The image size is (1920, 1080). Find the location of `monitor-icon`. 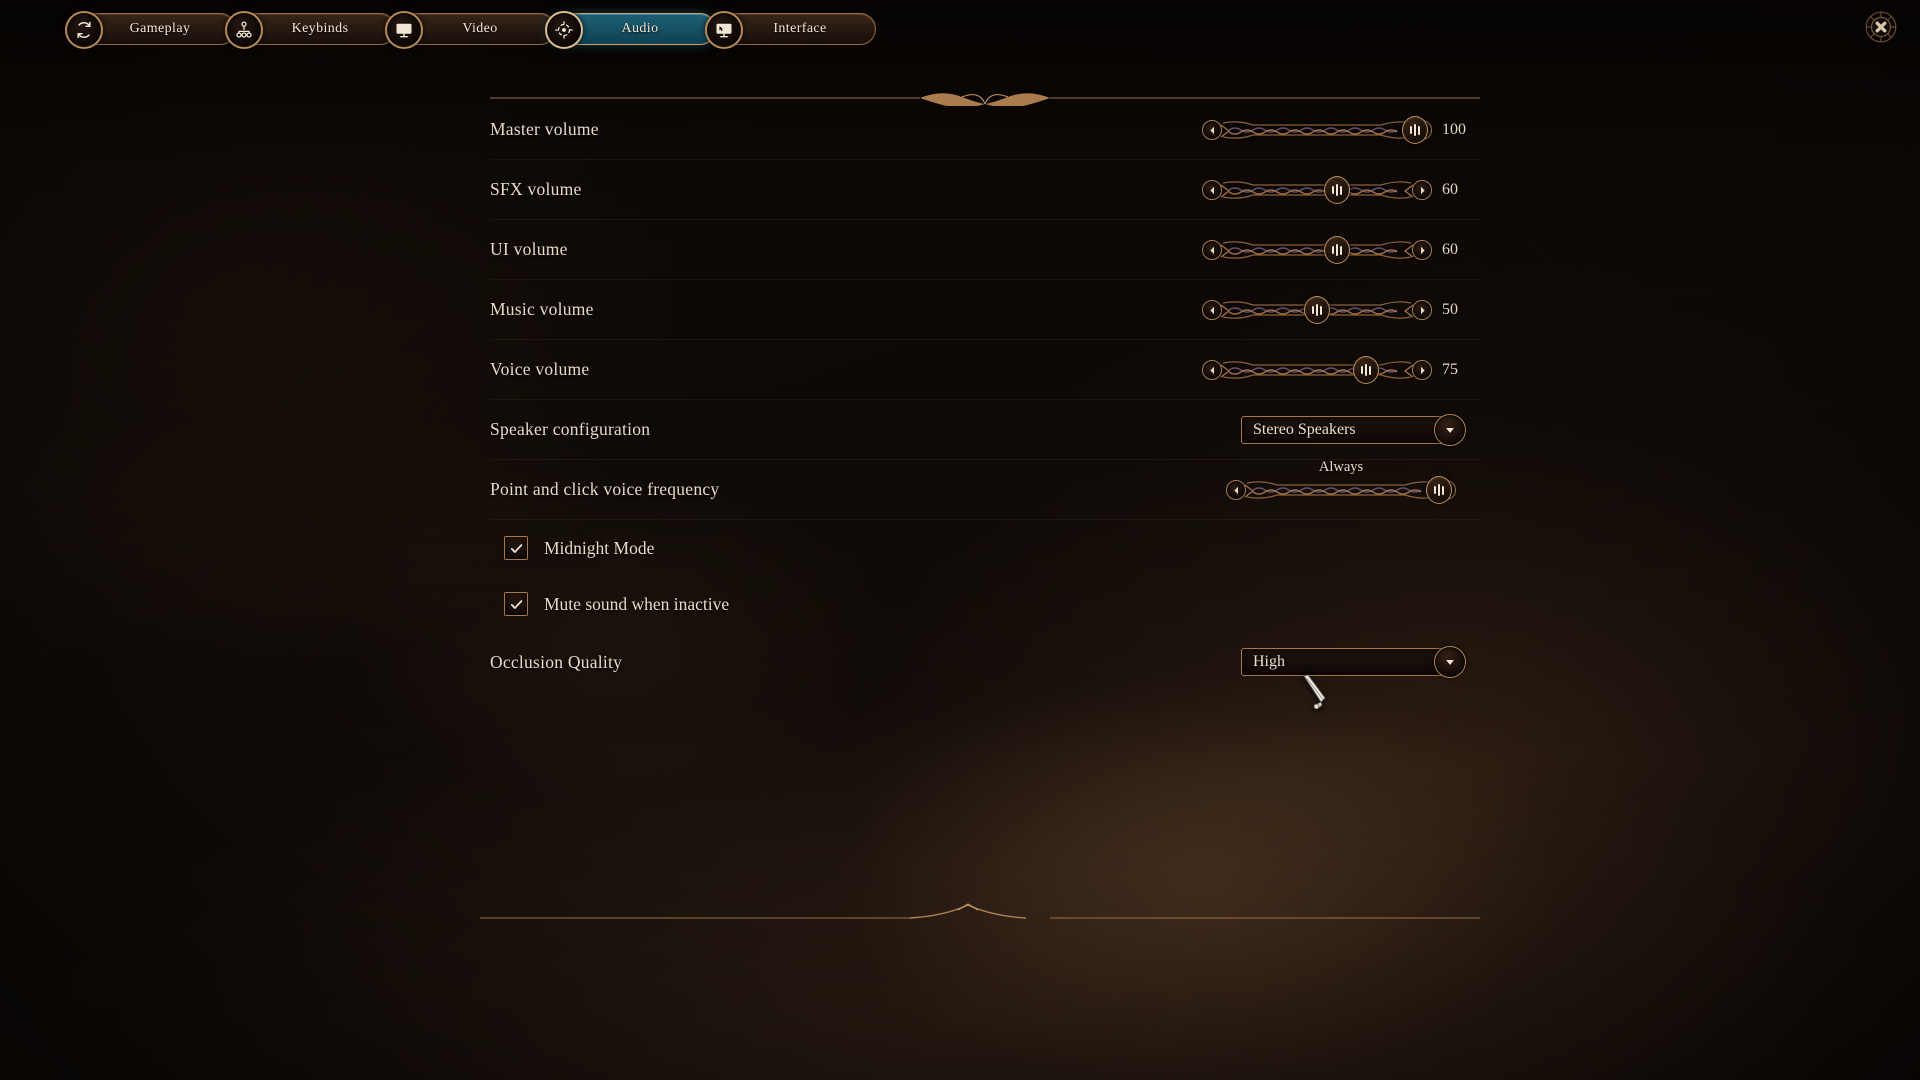

monitor-icon is located at coordinates (404, 30).